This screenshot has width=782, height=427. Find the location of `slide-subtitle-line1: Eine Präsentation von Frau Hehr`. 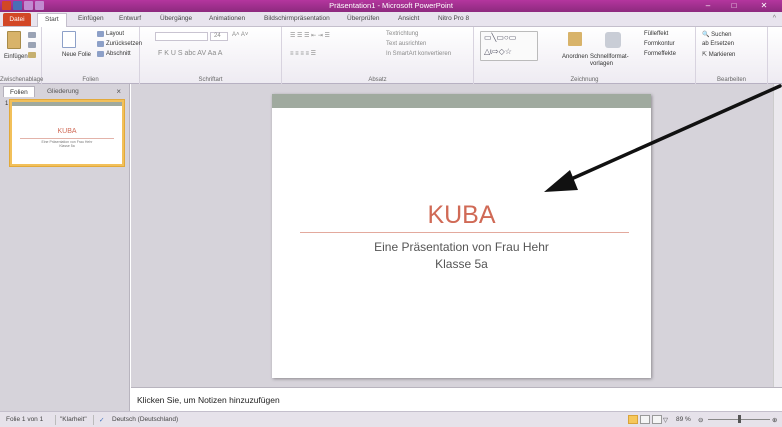

slide-subtitle-line1: Eine Präsentation von Frau Hehr is located at coordinates (461, 247).